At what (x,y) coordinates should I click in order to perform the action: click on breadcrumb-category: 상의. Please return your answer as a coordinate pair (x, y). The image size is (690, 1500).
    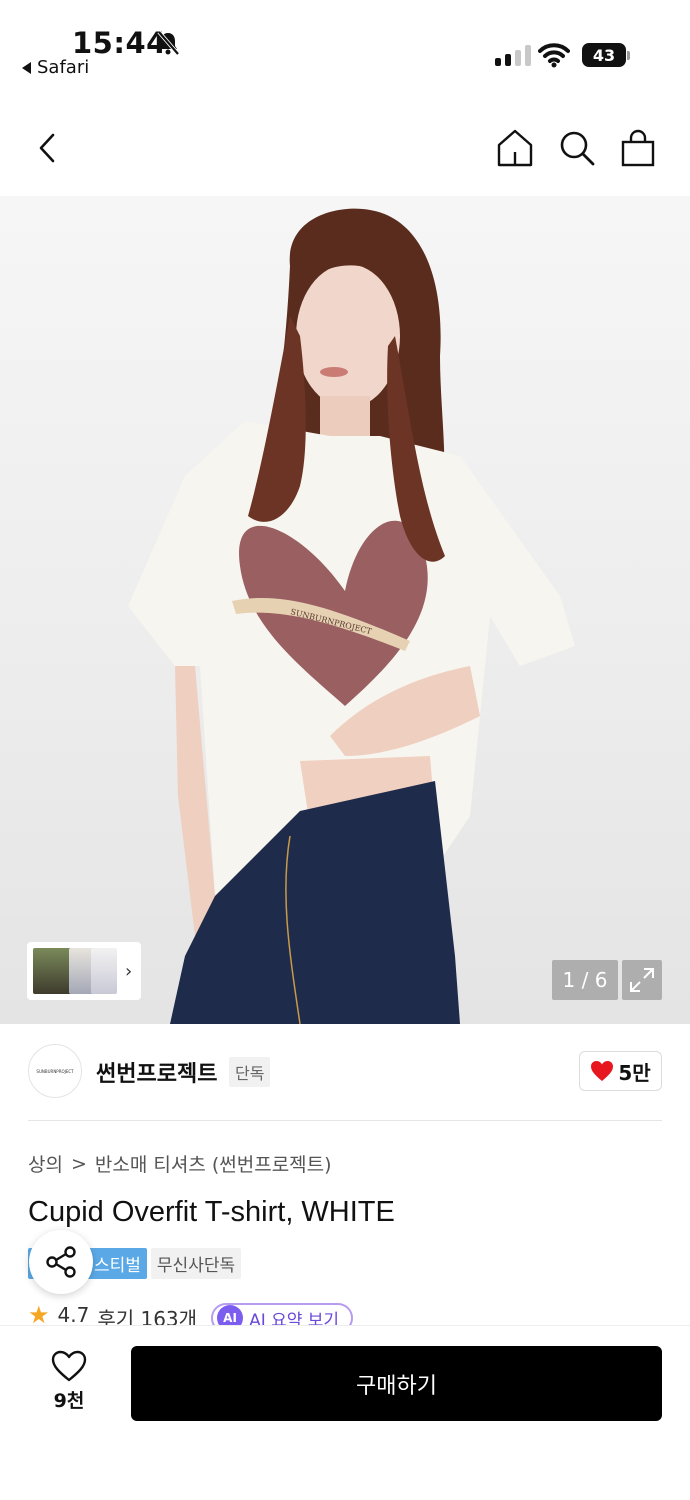
    Looking at the image, I should click on (45, 1163).